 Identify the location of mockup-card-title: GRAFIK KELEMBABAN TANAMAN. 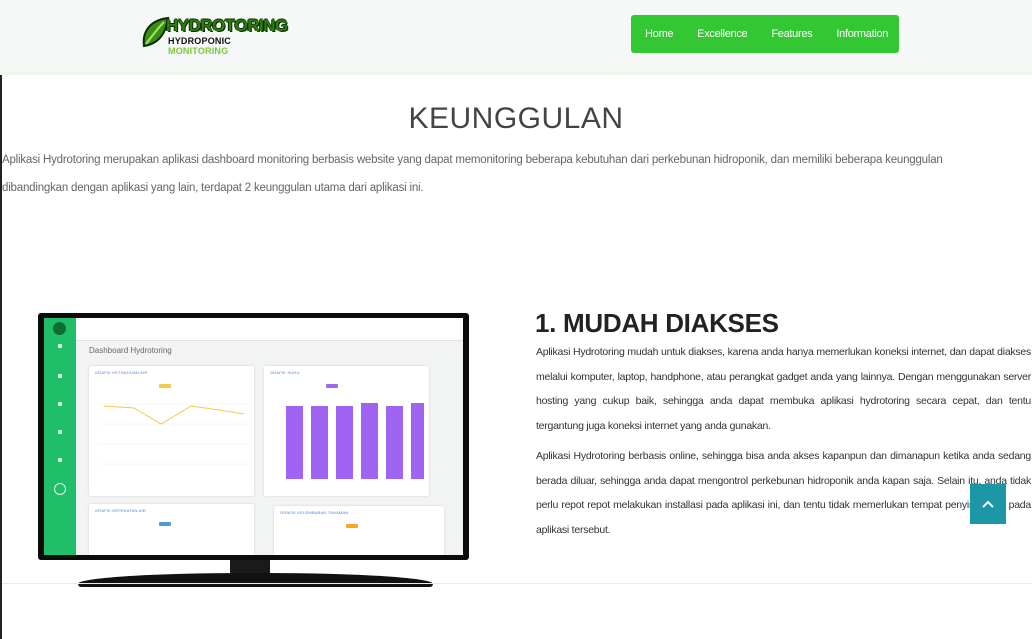
(314, 512).